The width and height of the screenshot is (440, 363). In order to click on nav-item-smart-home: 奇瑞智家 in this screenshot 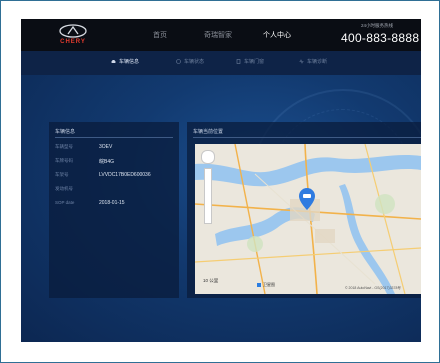, I will do `click(218, 35)`.